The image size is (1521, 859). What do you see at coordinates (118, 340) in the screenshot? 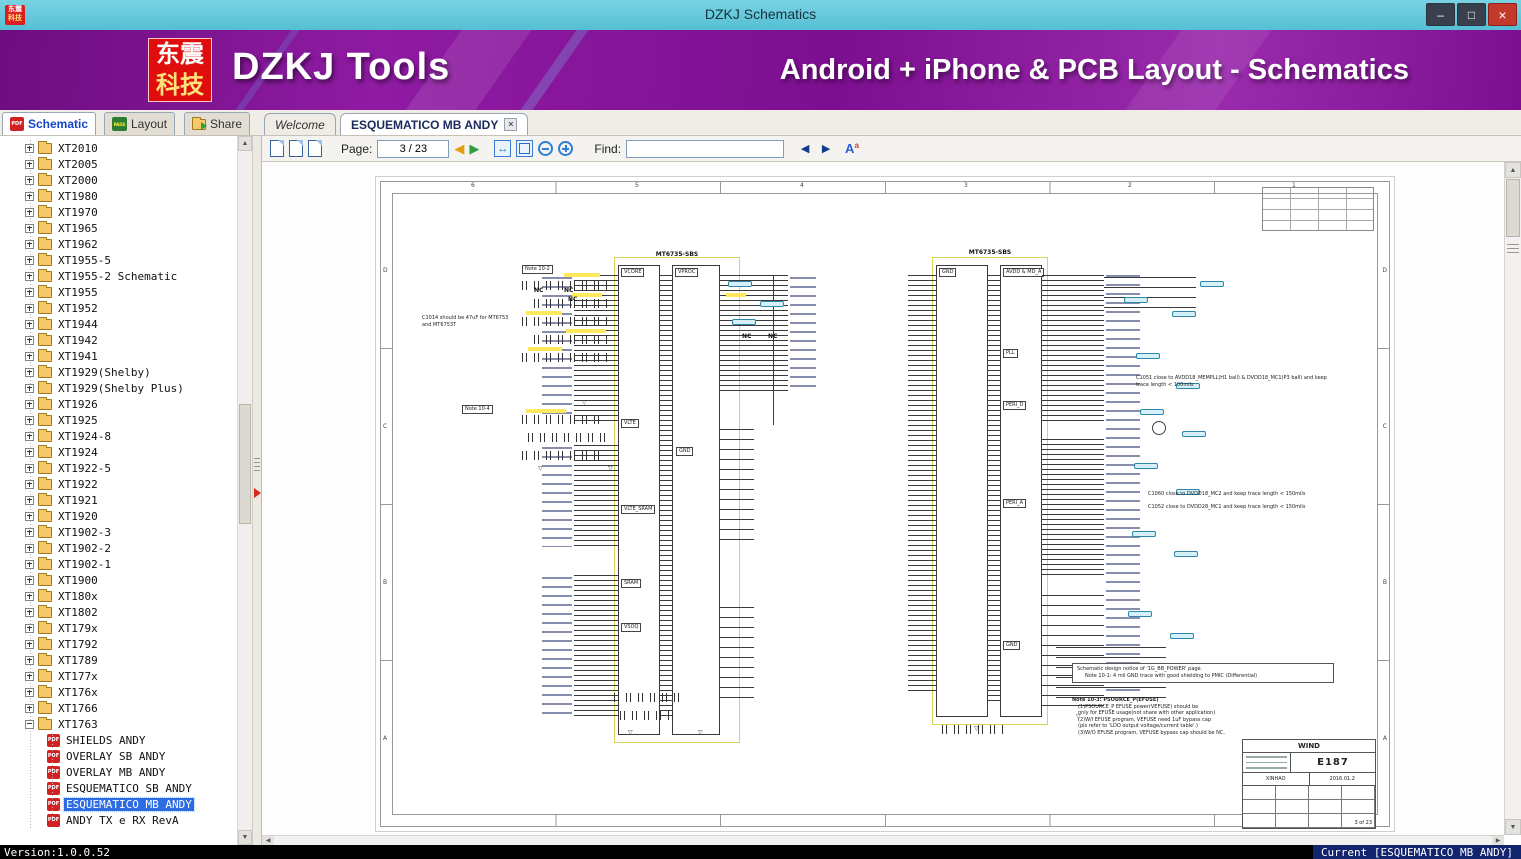
I see `tree-folder-item: XT1942` at bounding box center [118, 340].